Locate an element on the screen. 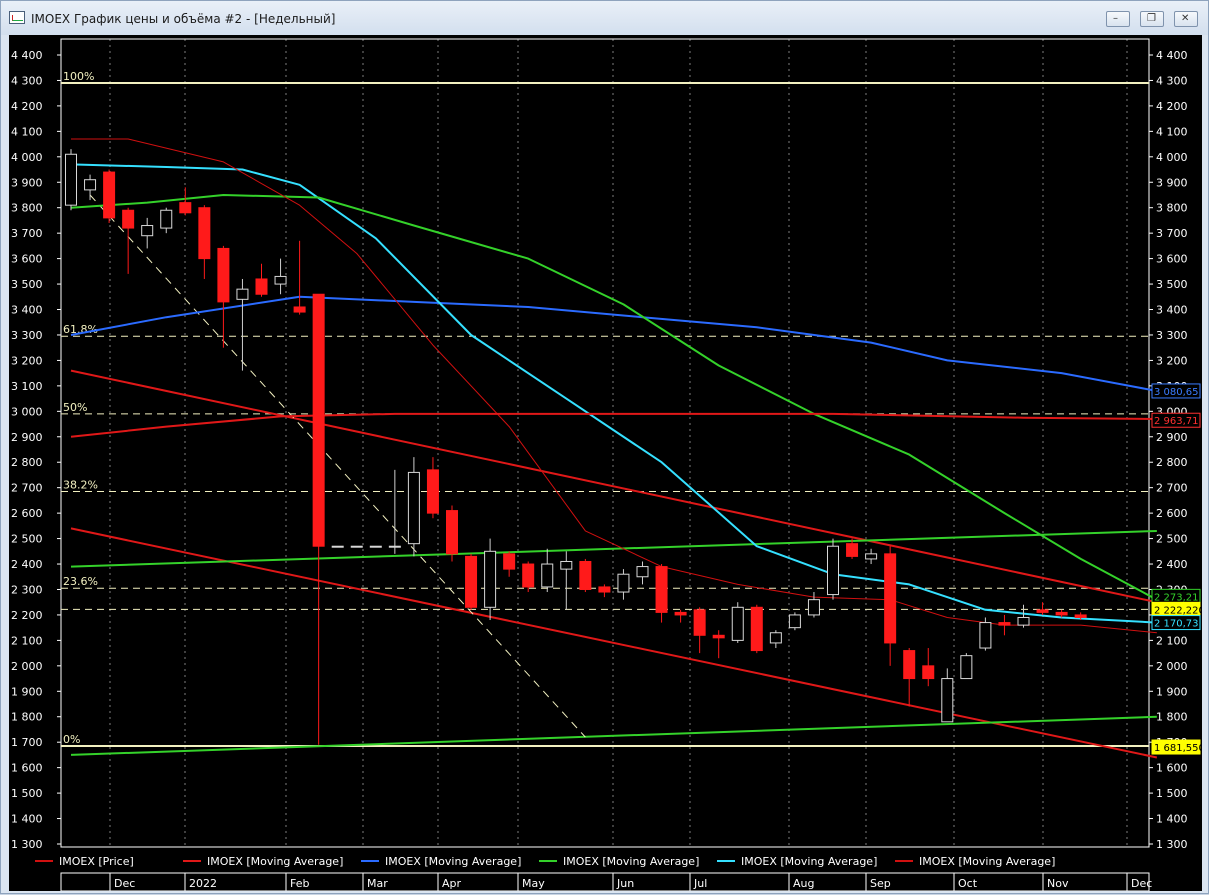 The width and height of the screenshot is (1209, 895). y-tick-label-left: 1 700 is located at coordinates (27, 742).